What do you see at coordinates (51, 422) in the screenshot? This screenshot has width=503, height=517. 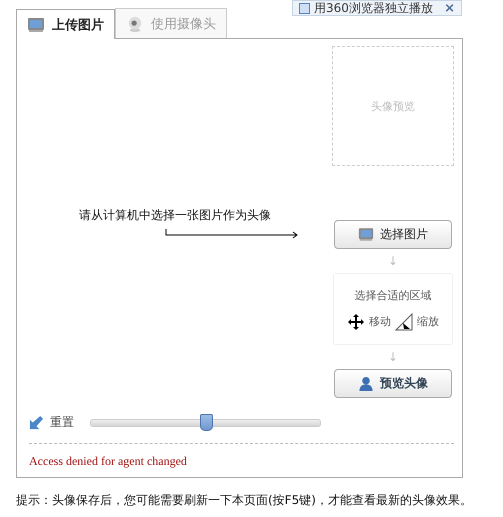 I see `reset-button: 重置` at bounding box center [51, 422].